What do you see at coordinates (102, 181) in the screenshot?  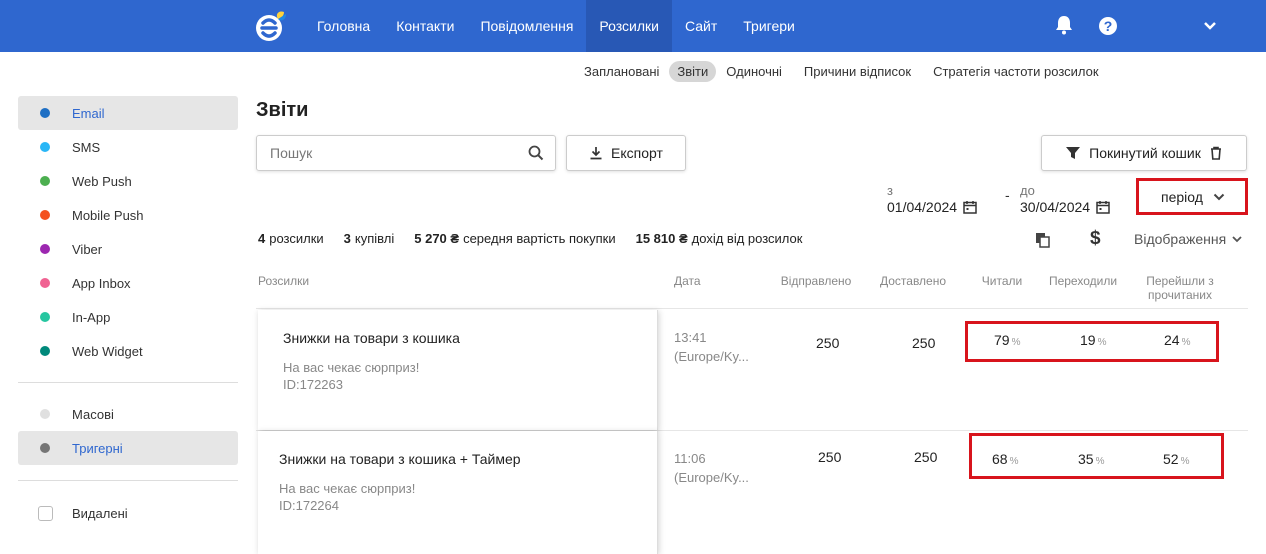 I see `sidebar-item-label: Web Push` at bounding box center [102, 181].